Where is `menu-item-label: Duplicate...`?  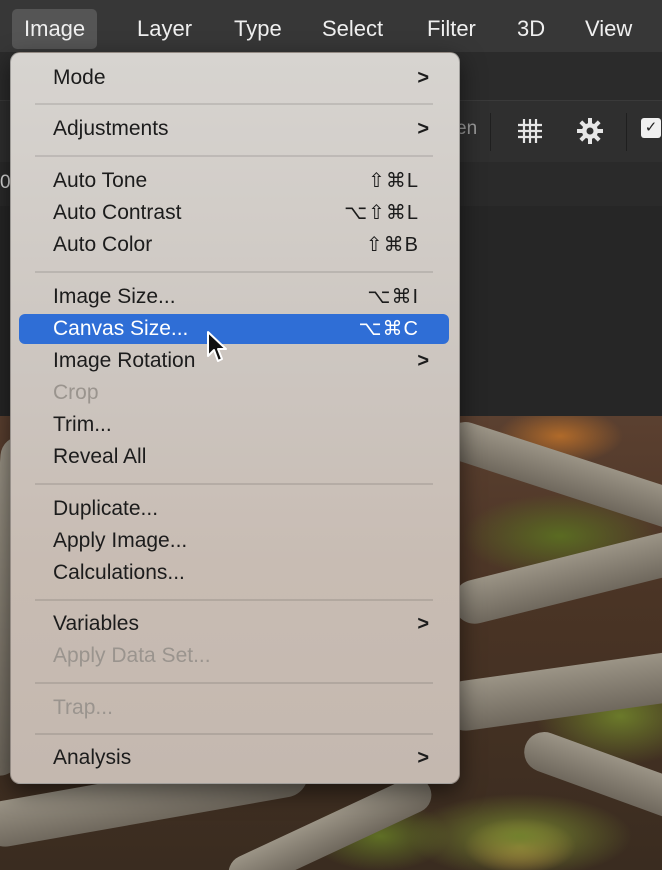
menu-item-label: Duplicate... is located at coordinates (106, 508).